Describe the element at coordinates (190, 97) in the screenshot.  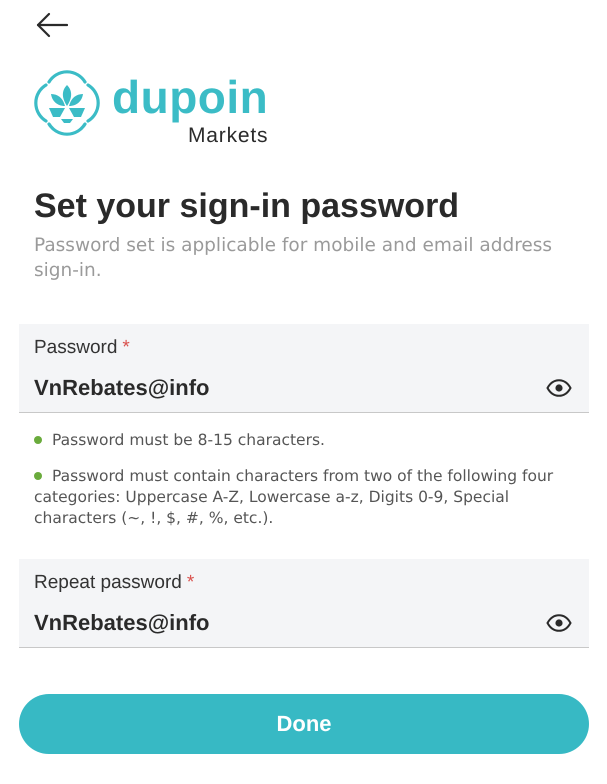
I see `logo-wordmark: dupoin` at that location.